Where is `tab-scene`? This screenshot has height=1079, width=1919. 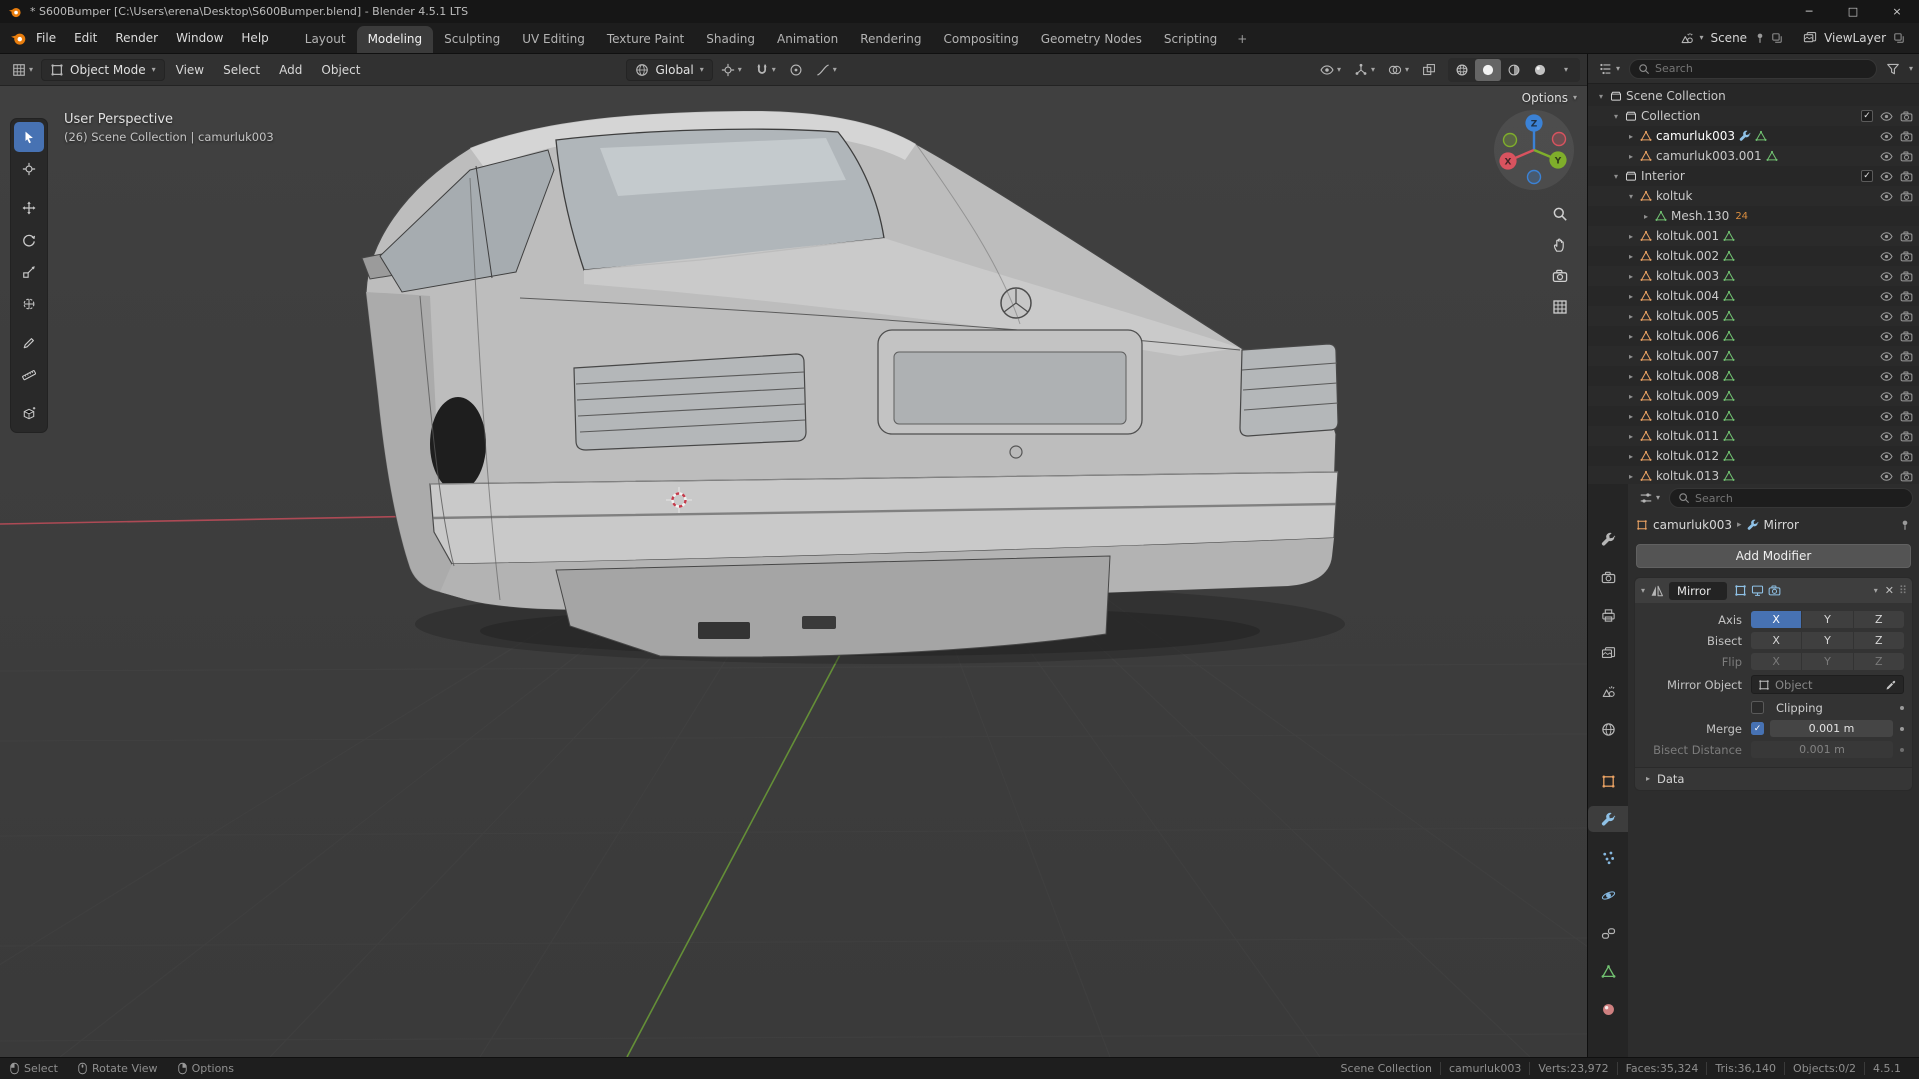 tab-scene is located at coordinates (1608, 691).